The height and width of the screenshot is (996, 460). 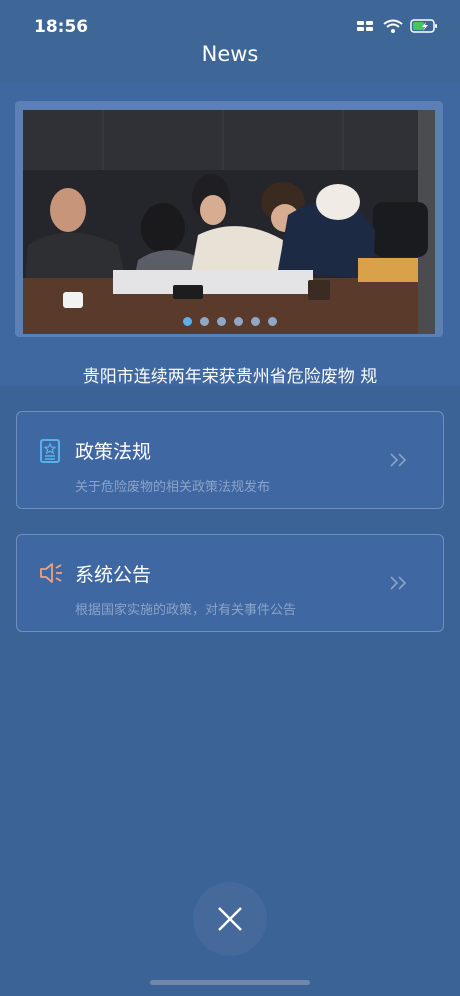 I want to click on news-headline: 贵阳市连续两年荣获贵州省危险废物 规, so click(x=230, y=374).